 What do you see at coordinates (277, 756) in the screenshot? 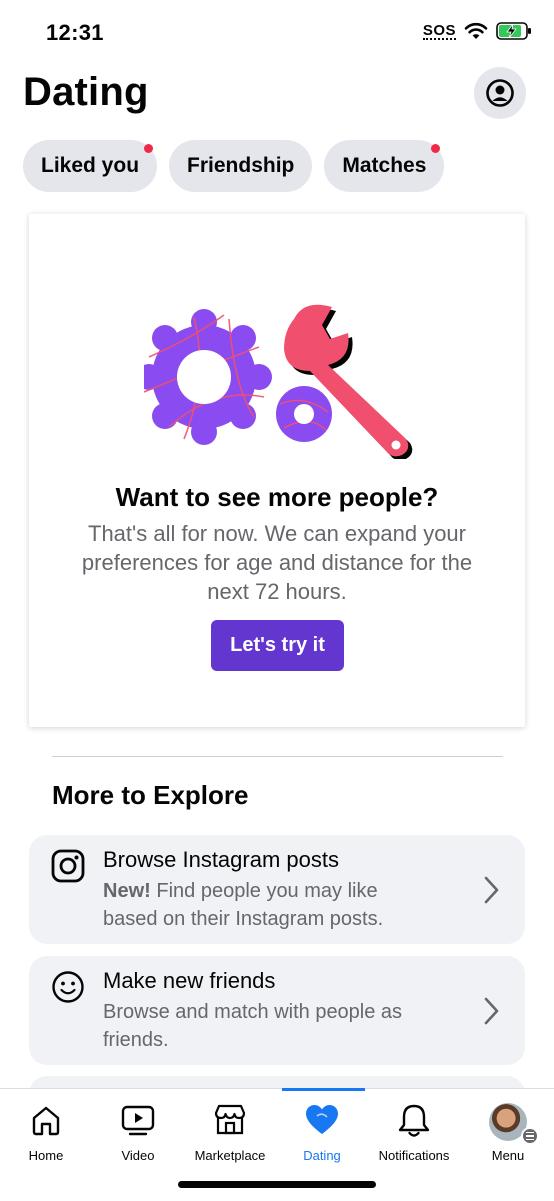
I see `section-divider` at bounding box center [277, 756].